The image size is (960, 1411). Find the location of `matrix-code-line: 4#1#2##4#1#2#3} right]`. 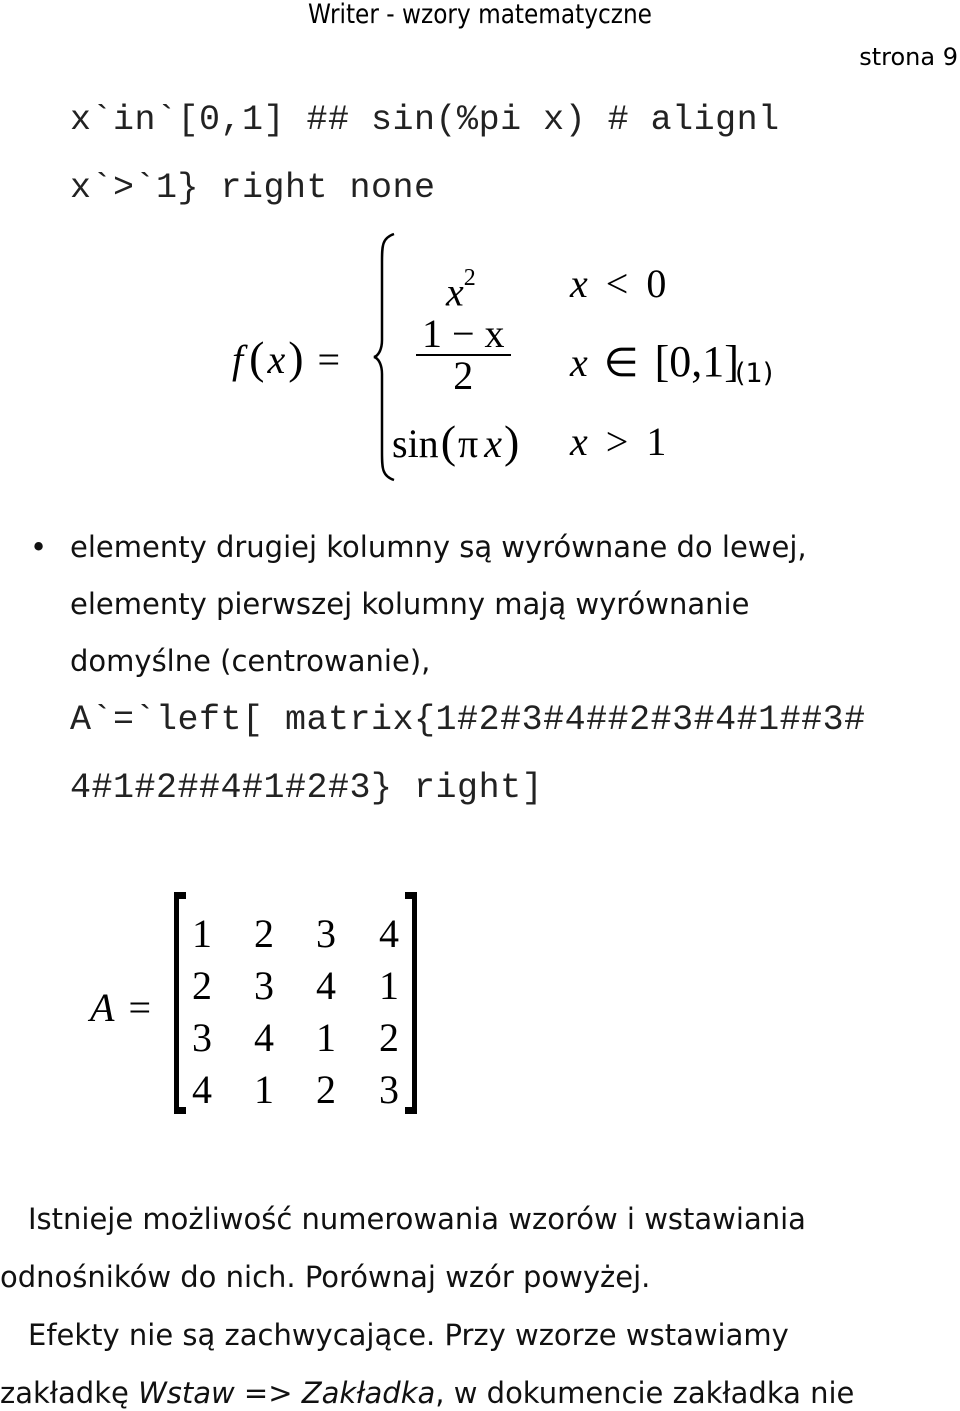

matrix-code-line: 4#1#2##4#1#2#3} right] is located at coordinates (307, 788).